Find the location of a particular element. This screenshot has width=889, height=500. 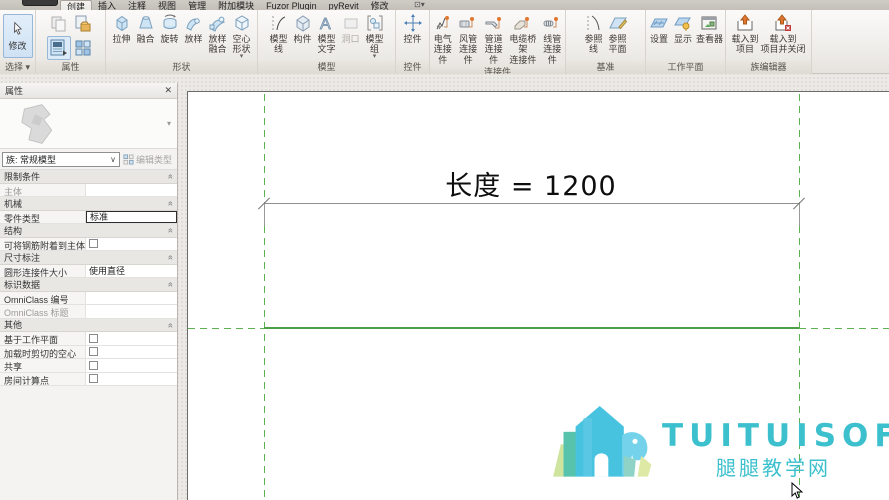

tab-view: 视图 is located at coordinates (167, 5).